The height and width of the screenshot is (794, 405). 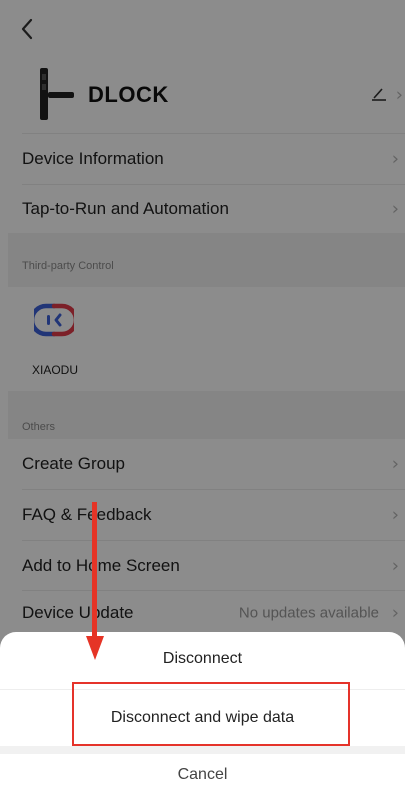 What do you see at coordinates (206, 159) in the screenshot?
I see `device-information-row: Device Information ›` at bounding box center [206, 159].